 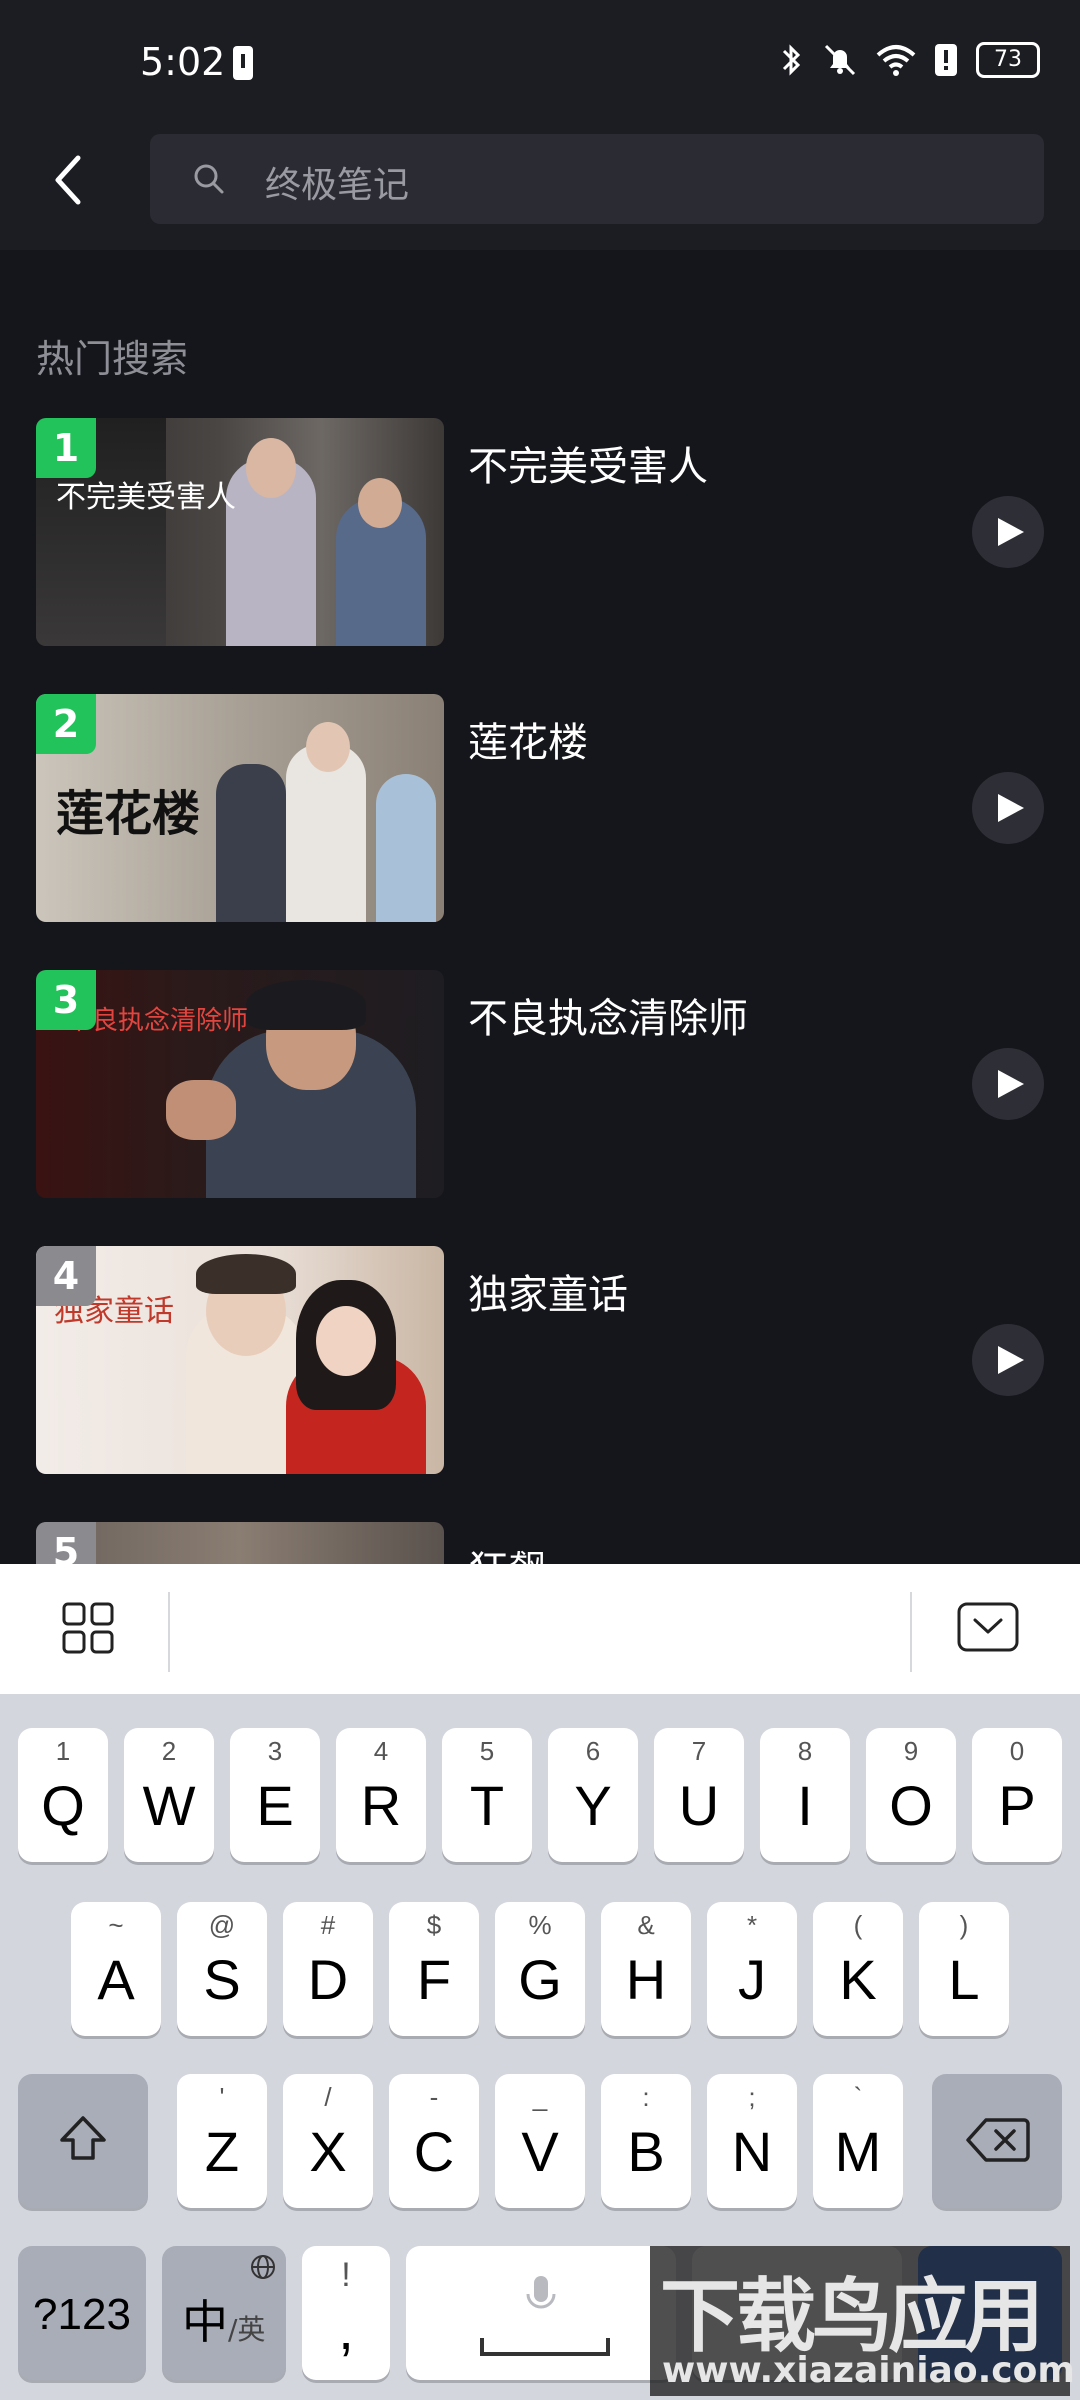 What do you see at coordinates (988, 1627) in the screenshot?
I see `hide-keyboard-icon` at bounding box center [988, 1627].